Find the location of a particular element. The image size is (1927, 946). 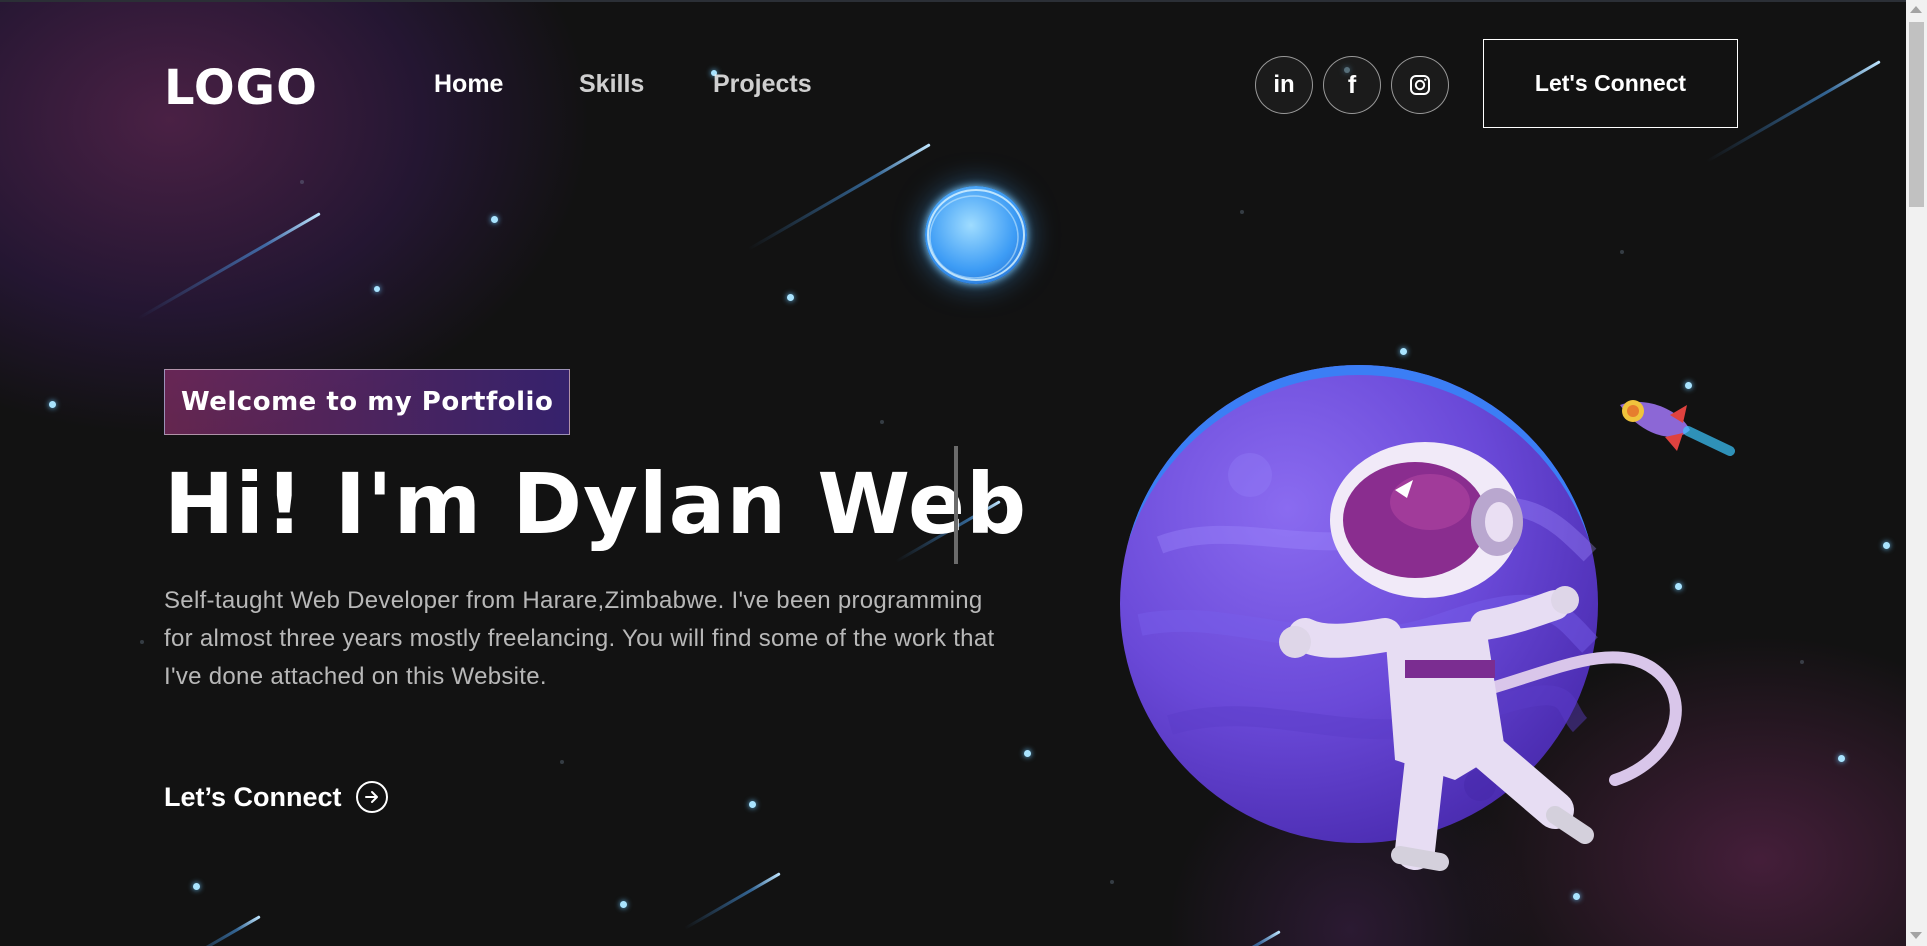

hero-connect-button: Let’s Connect is located at coordinates (276, 797).